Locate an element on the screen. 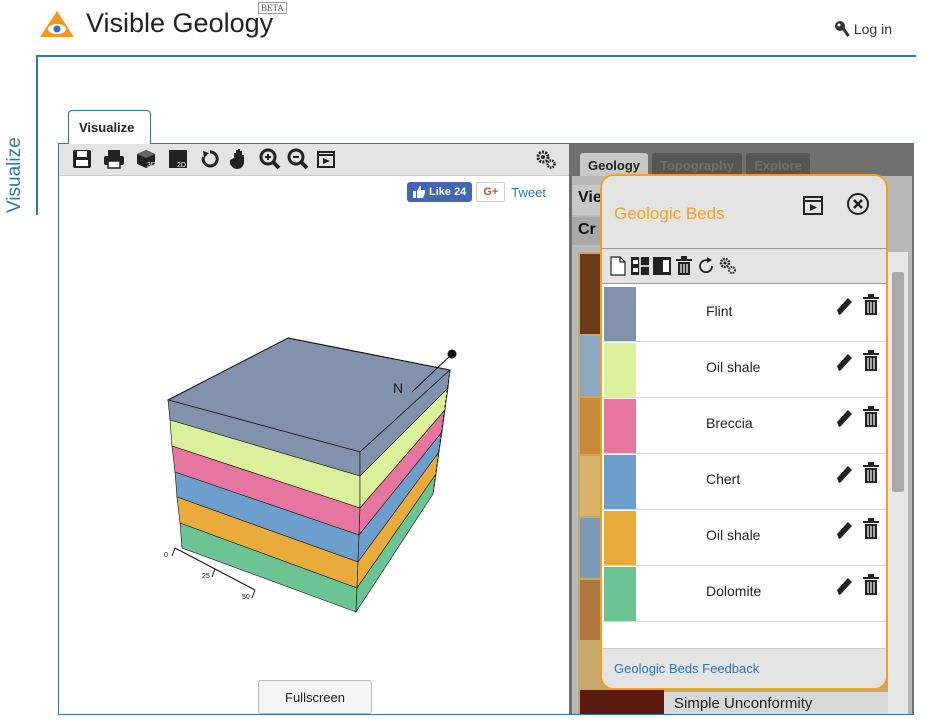 The height and width of the screenshot is (726, 936). example-item-simple-unconformity: Simple Unconformity is located at coordinates (777, 703).